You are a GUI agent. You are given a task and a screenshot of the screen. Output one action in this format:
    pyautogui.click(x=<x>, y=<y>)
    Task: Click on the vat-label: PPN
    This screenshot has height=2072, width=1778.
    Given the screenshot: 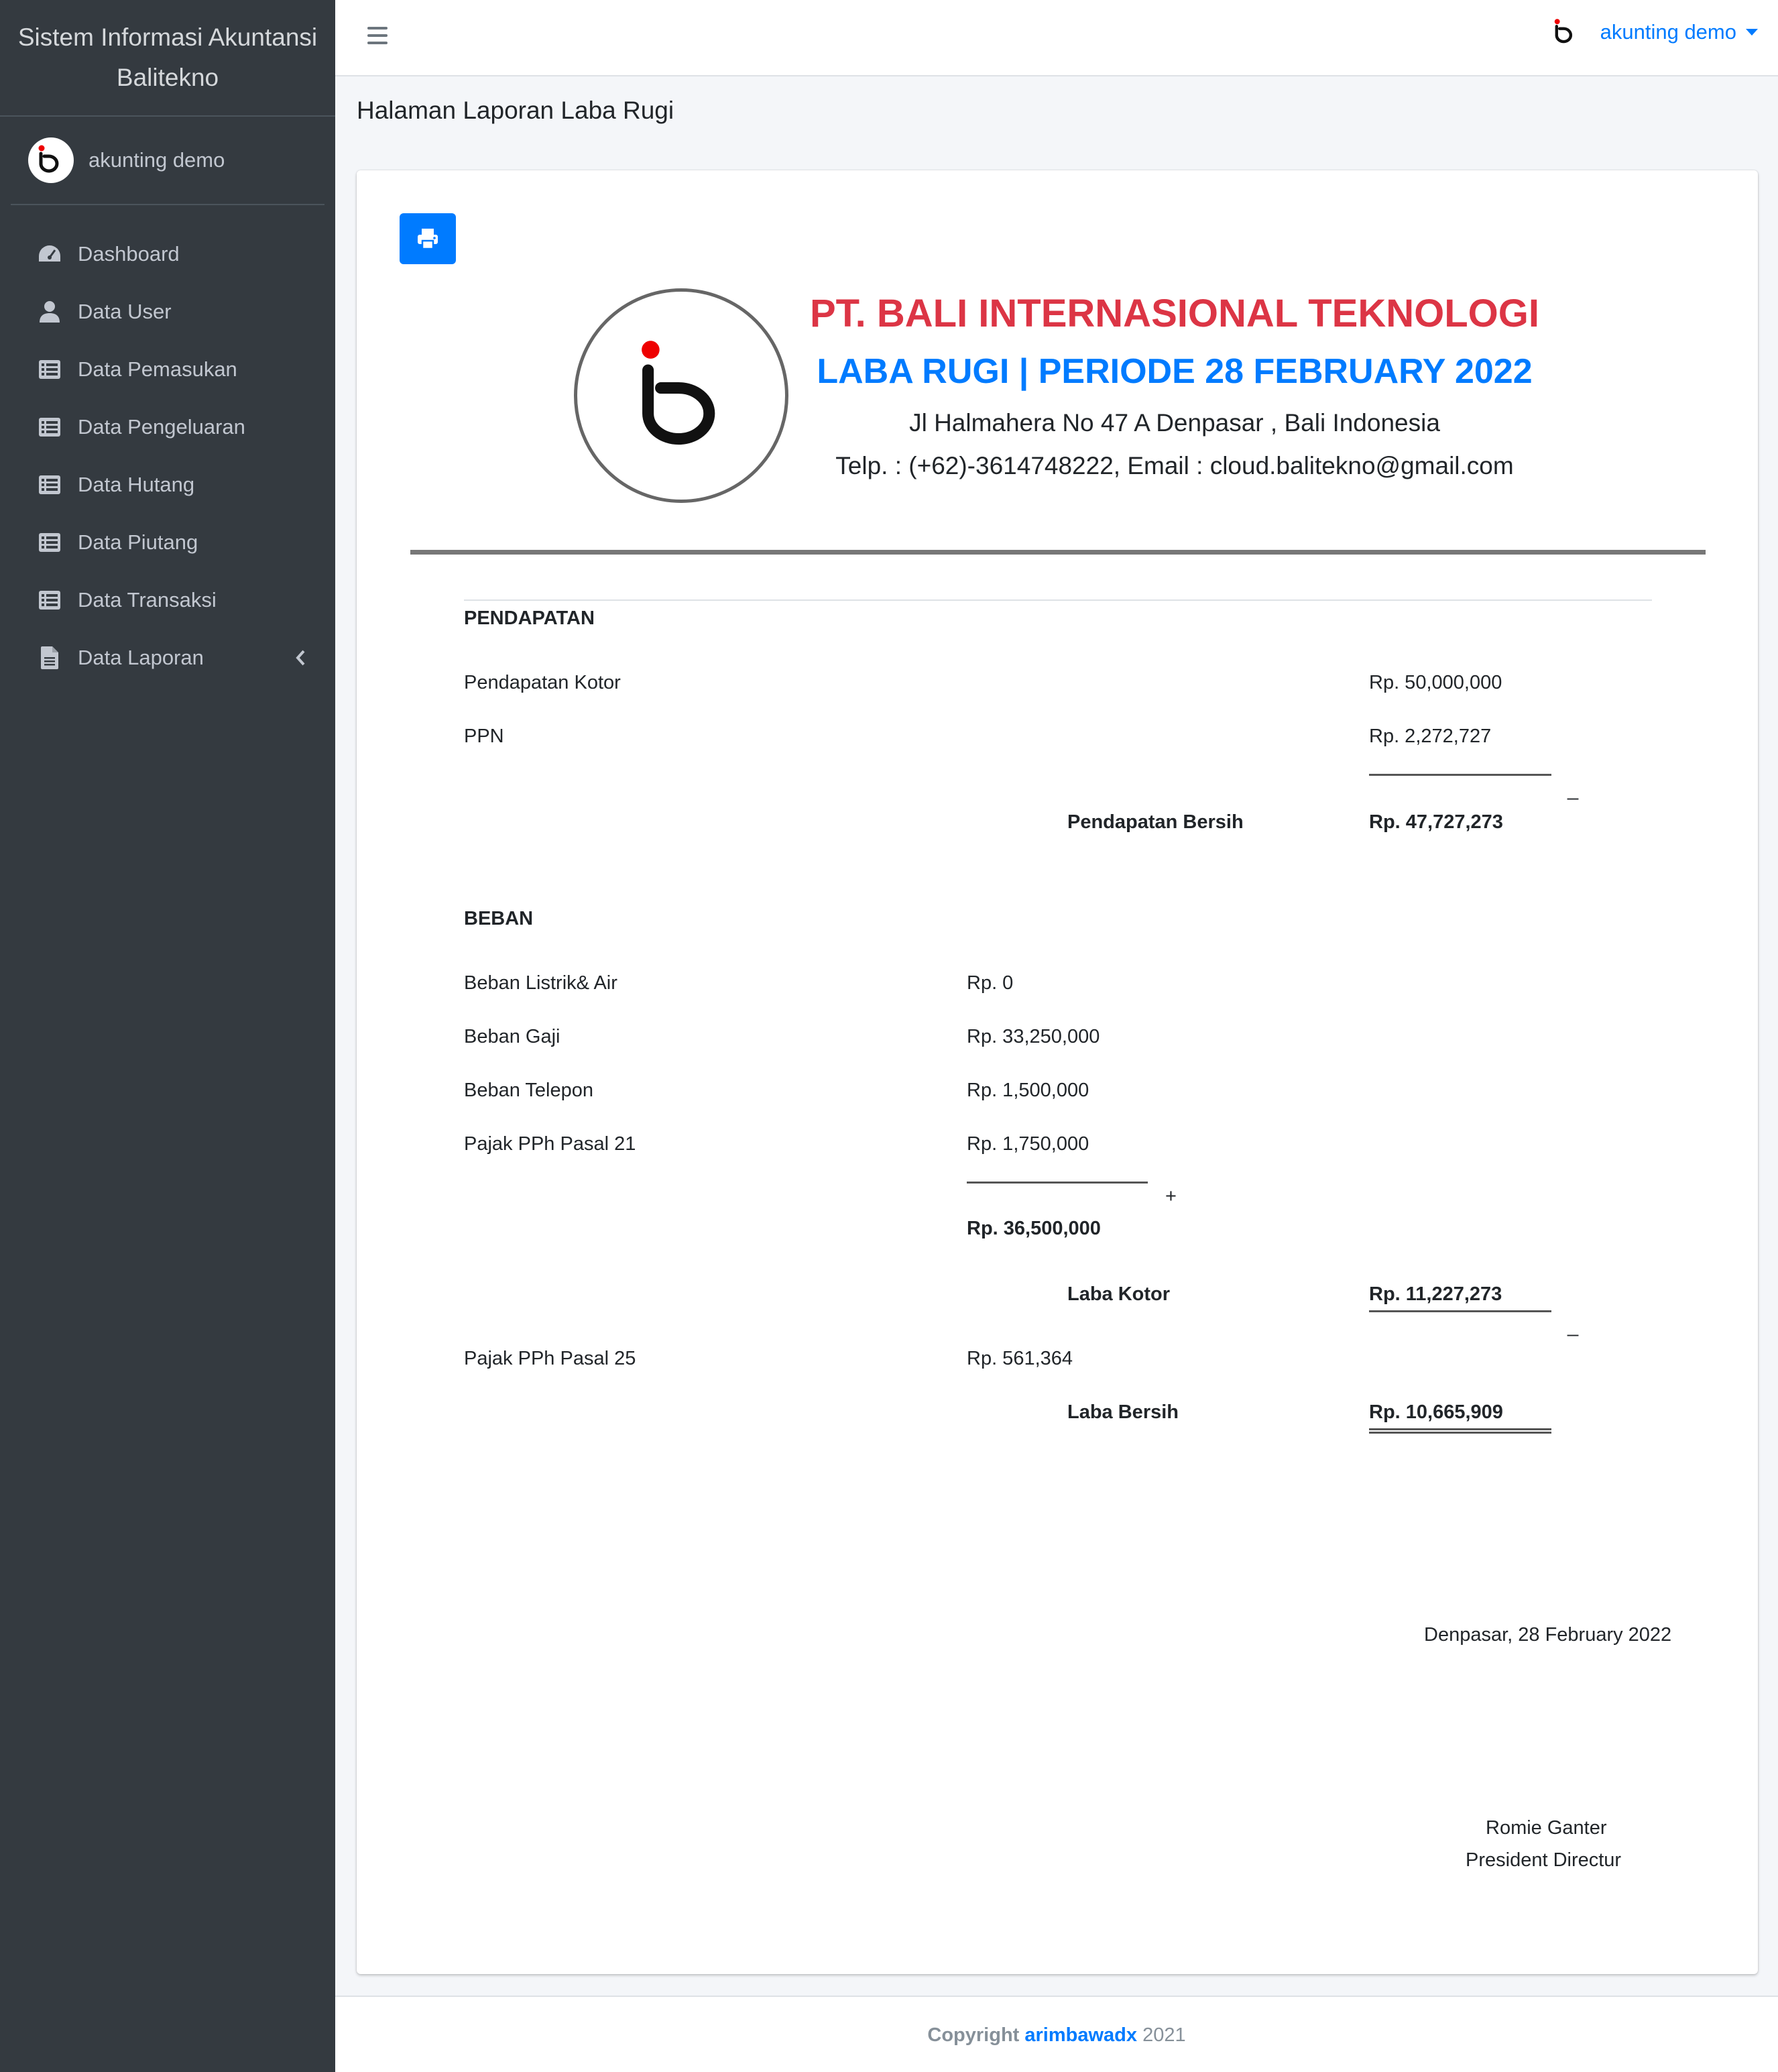 What is the action you would take?
    pyautogui.click(x=484, y=737)
    